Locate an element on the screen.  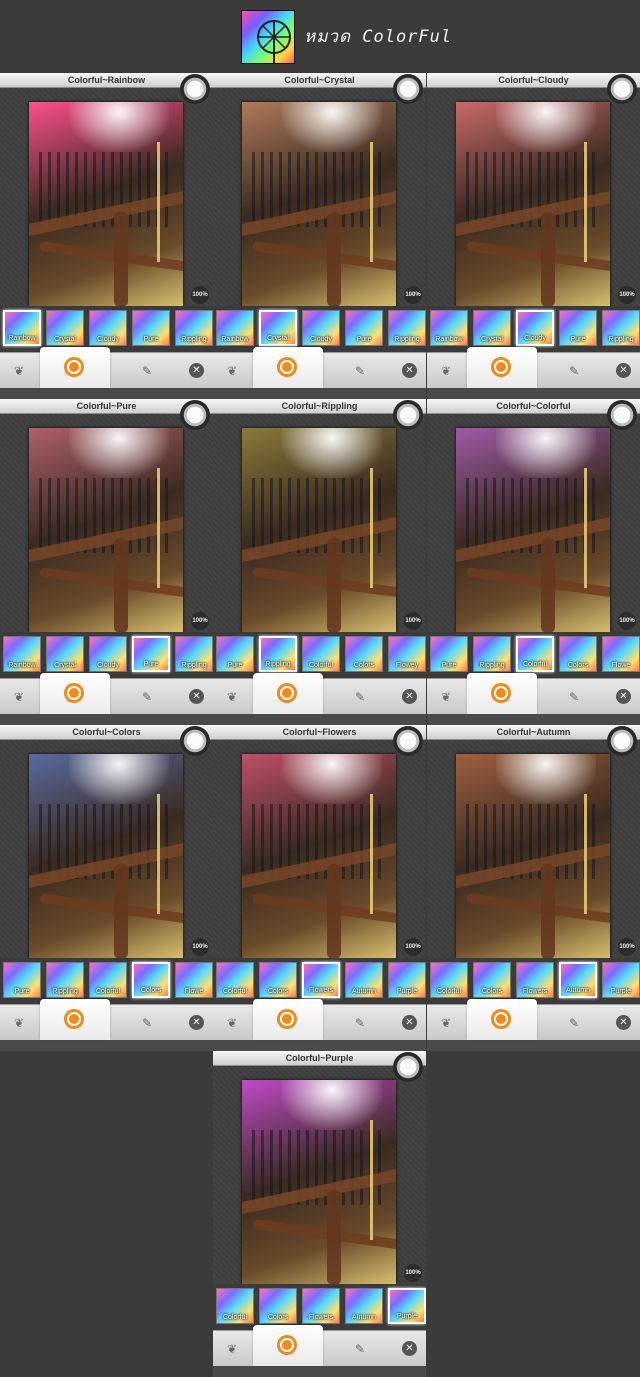
filter-thumb: Flowey is located at coordinates (407, 654).